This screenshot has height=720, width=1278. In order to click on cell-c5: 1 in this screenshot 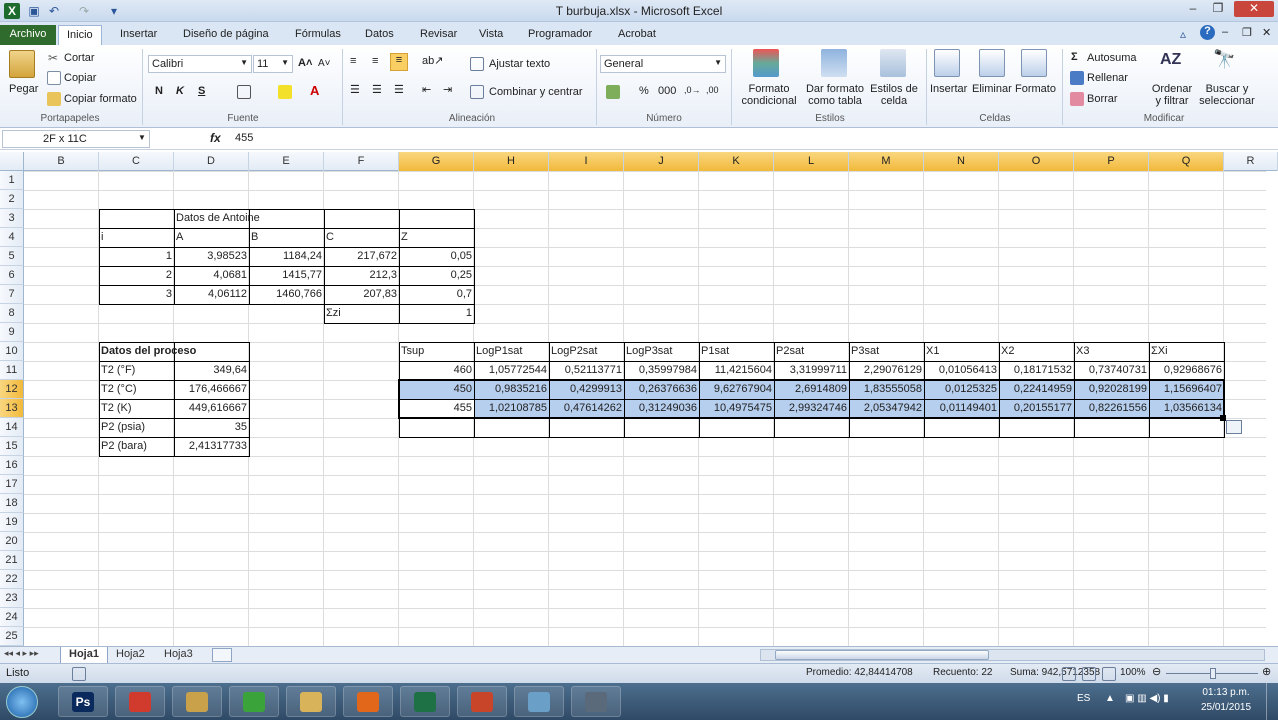, I will do `click(136, 256)`.